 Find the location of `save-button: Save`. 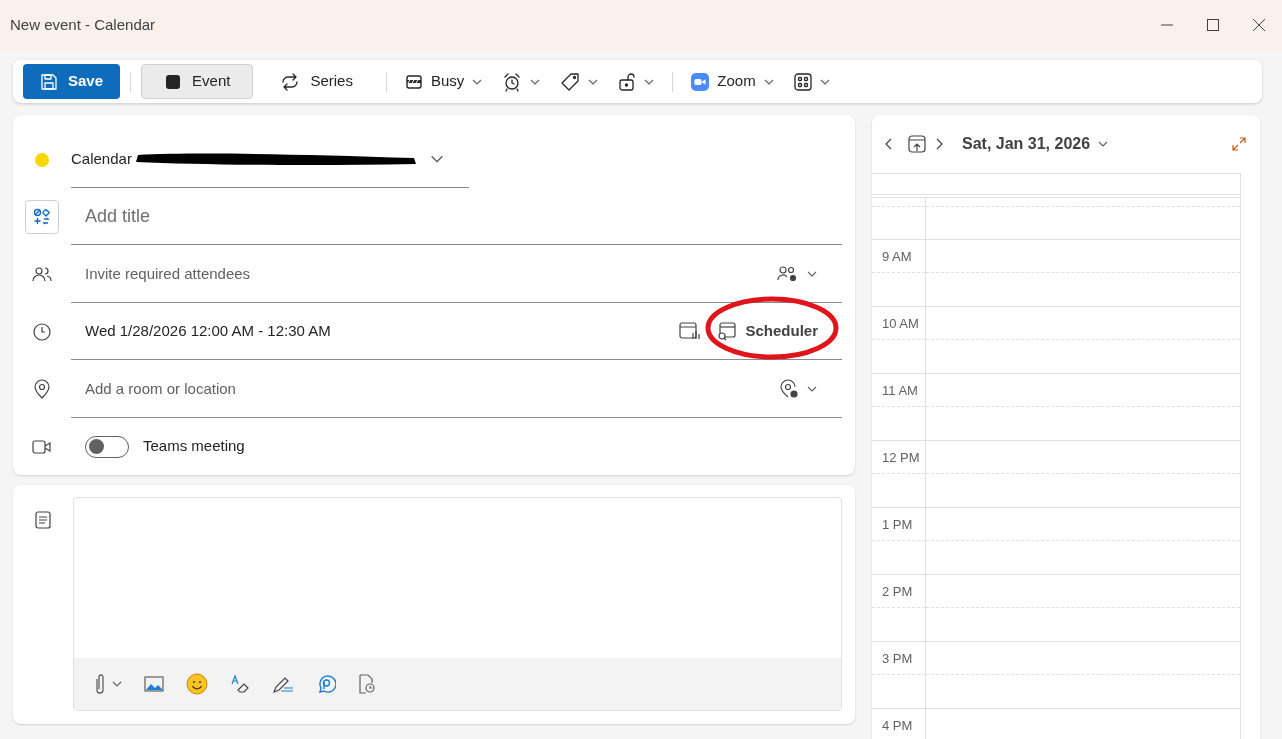

save-button: Save is located at coordinates (72, 81).